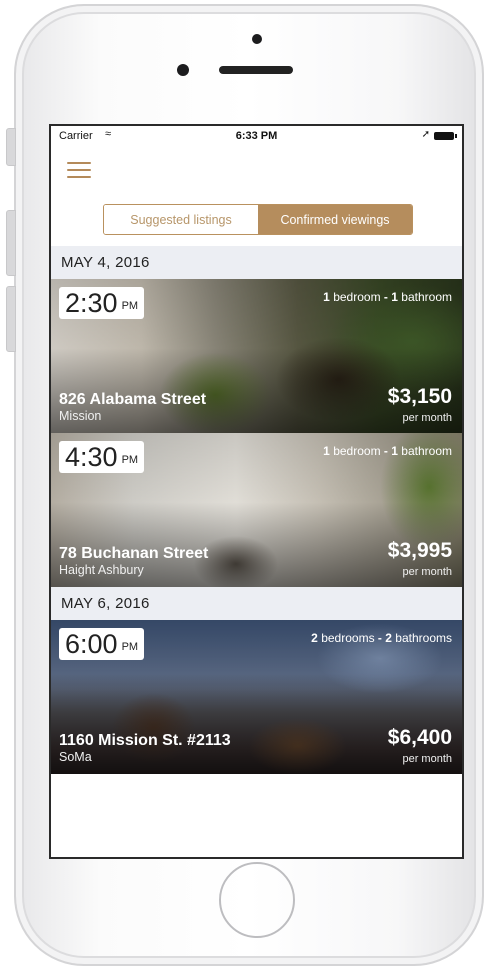 This screenshot has width=492, height=974. I want to click on volume-up-button, so click(11, 243).